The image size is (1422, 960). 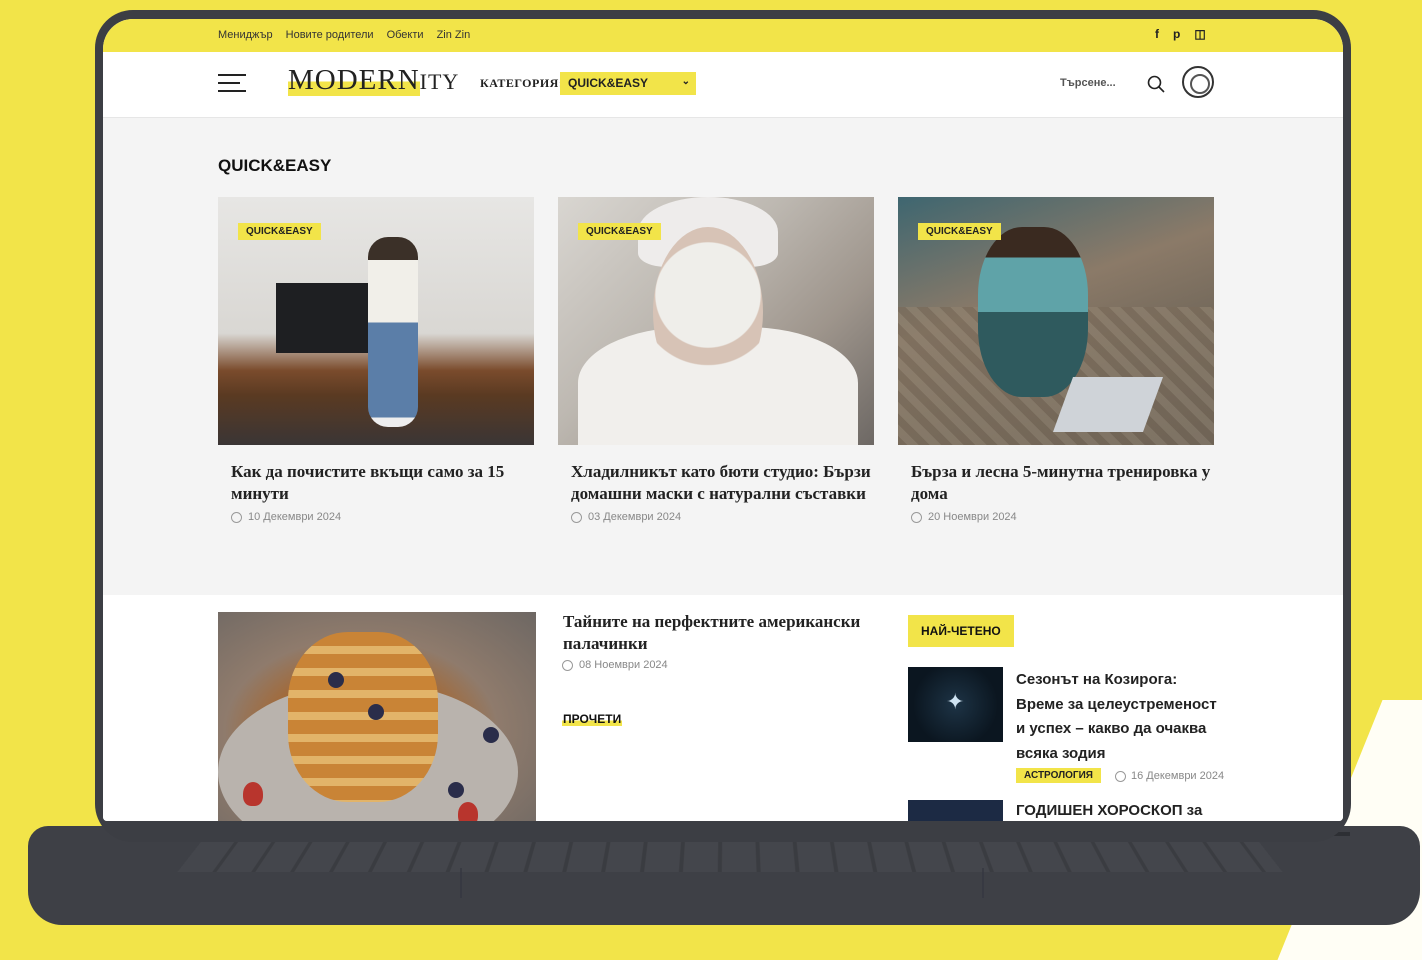 I want to click on date-text: 03 Декември 2024, so click(x=635, y=517).